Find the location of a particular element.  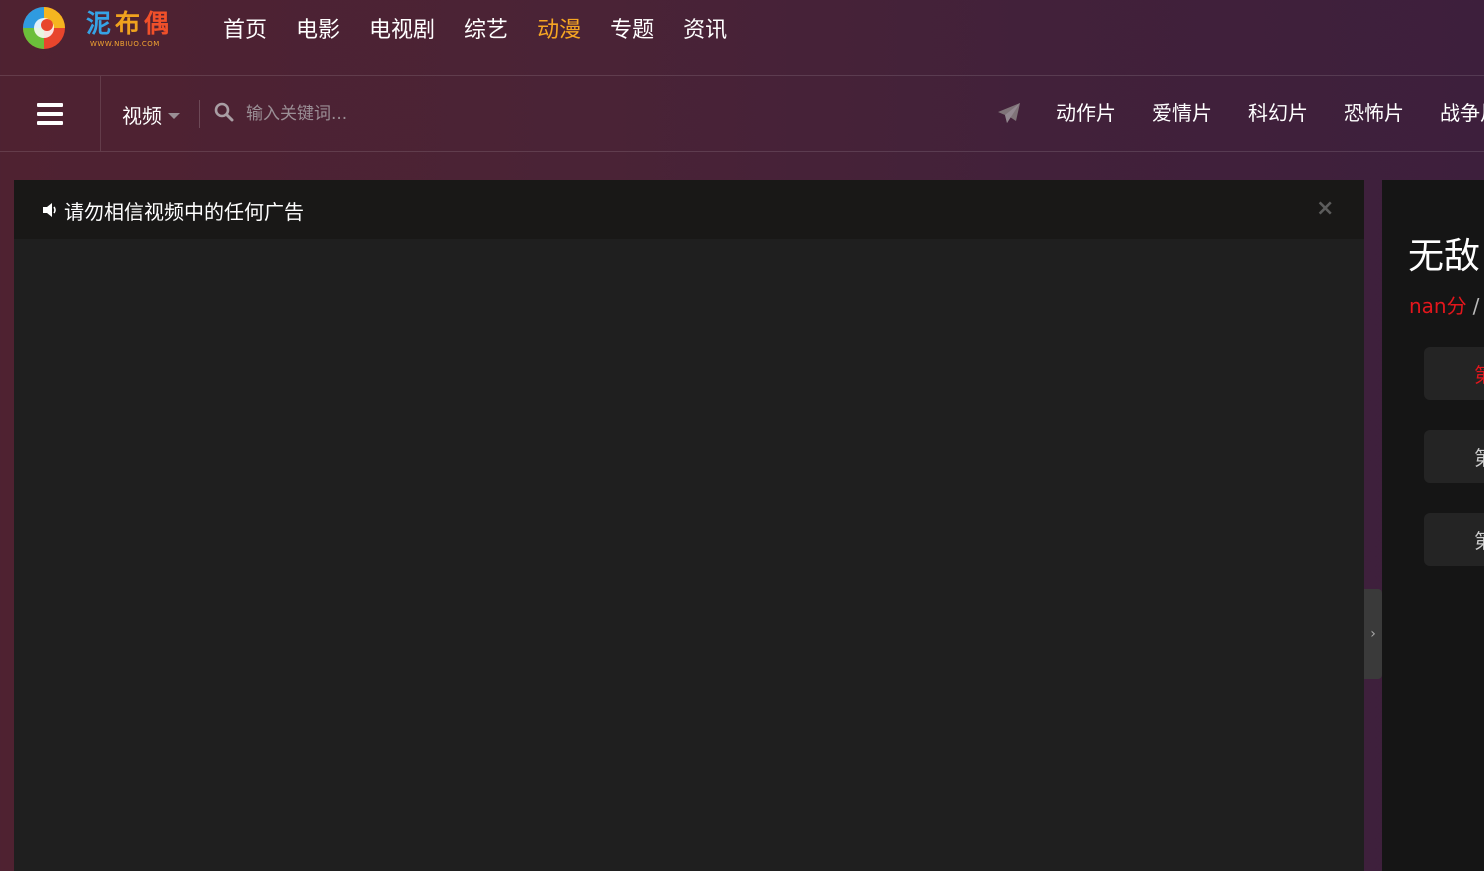

search-scope-label: 视频 is located at coordinates (142, 116).